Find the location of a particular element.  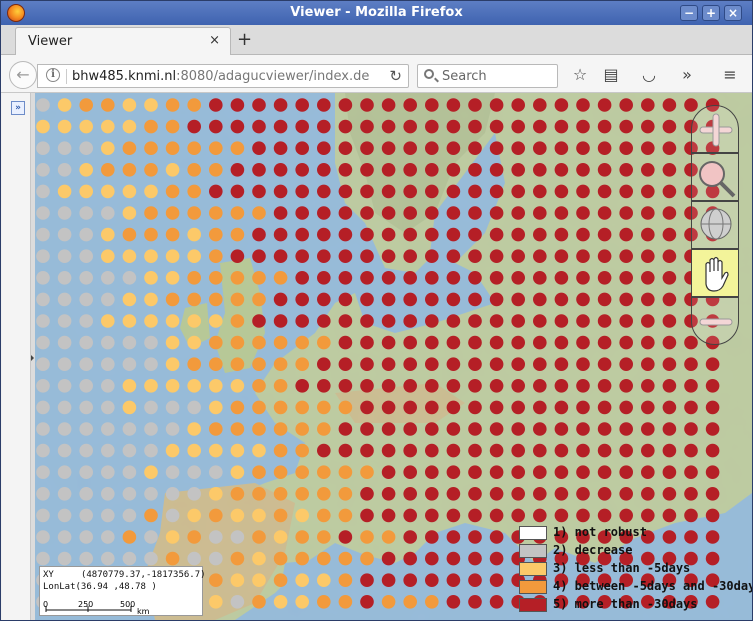

info-icon: i is located at coordinates (53, 75).